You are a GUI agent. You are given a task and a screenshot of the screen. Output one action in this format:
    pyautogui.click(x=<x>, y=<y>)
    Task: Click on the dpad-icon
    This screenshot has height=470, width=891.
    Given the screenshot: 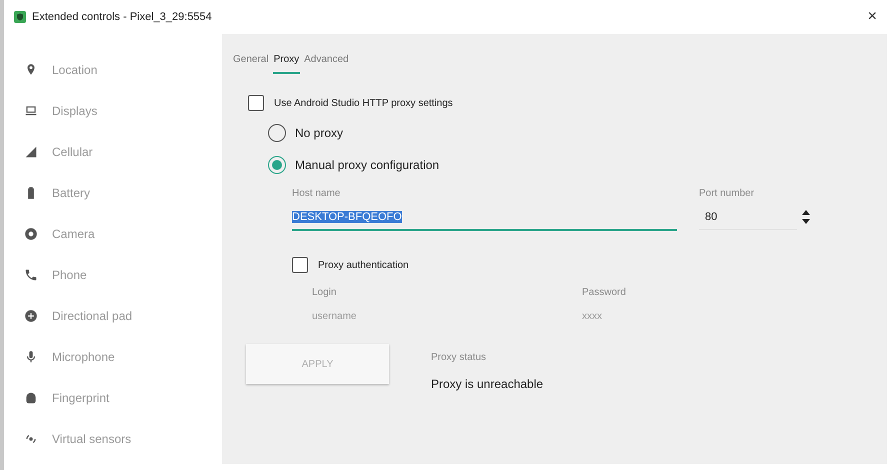 What is the action you would take?
    pyautogui.click(x=31, y=315)
    